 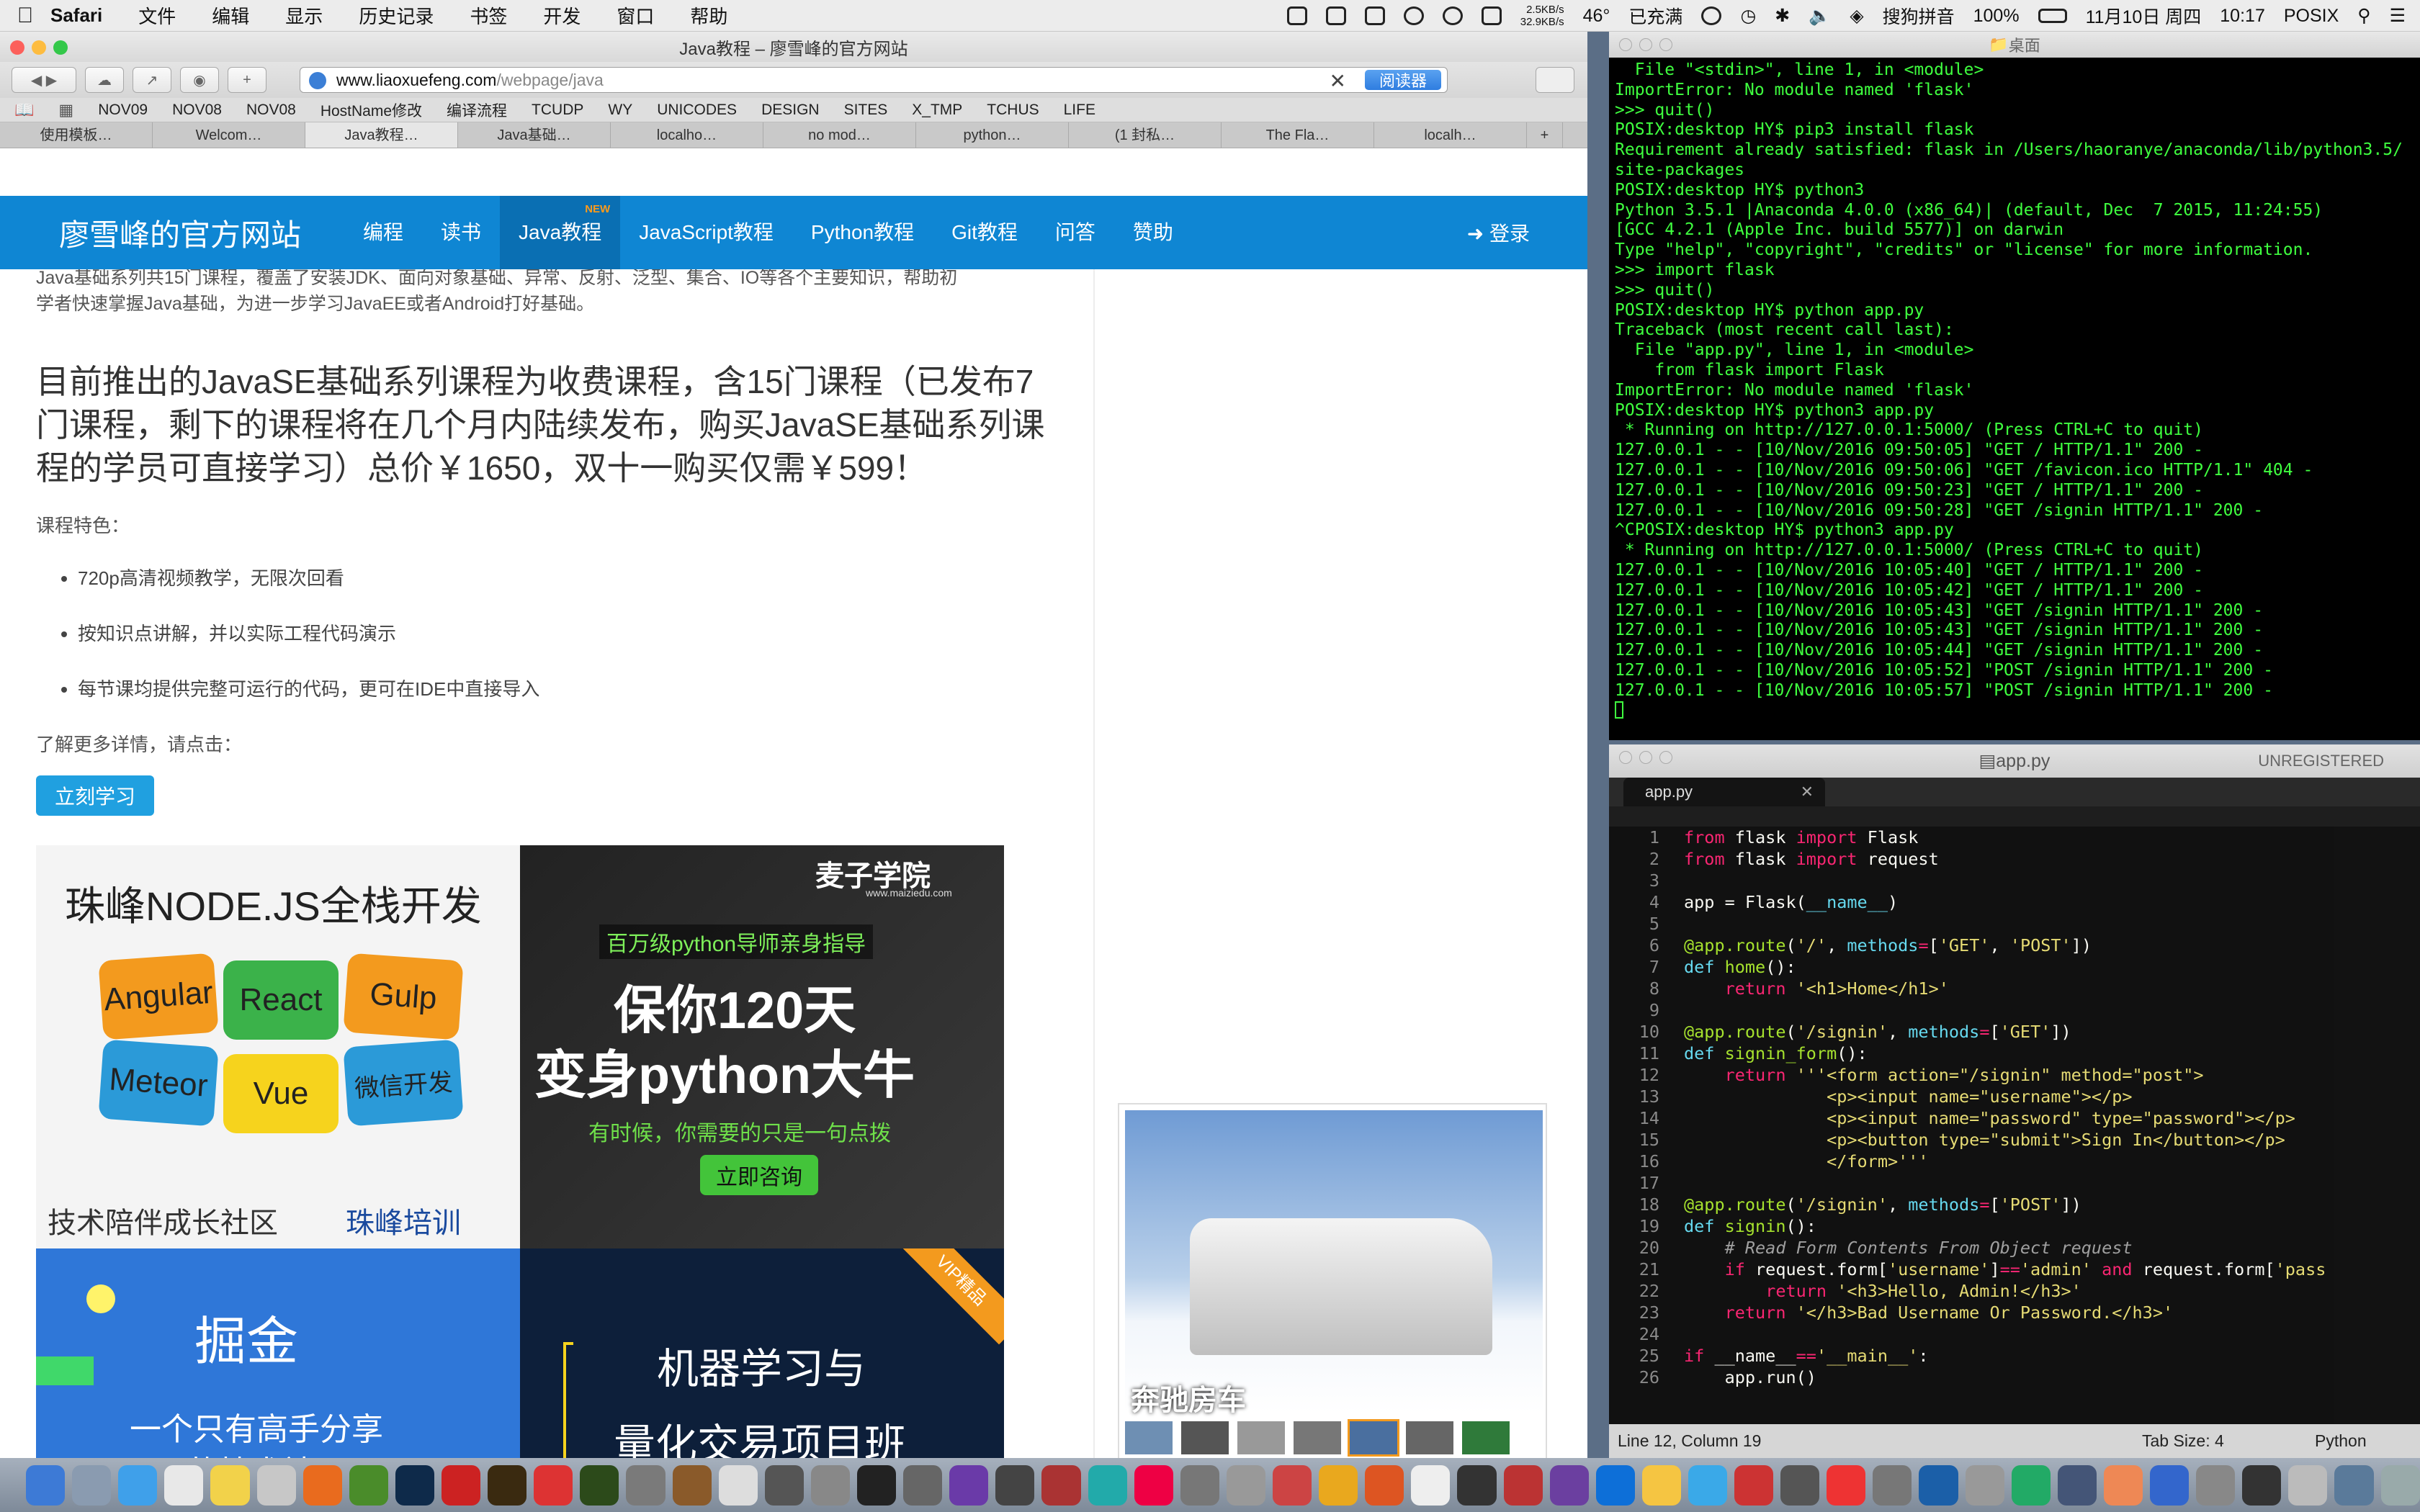 I want to click on trash-icon, so click(x=2400, y=1485).